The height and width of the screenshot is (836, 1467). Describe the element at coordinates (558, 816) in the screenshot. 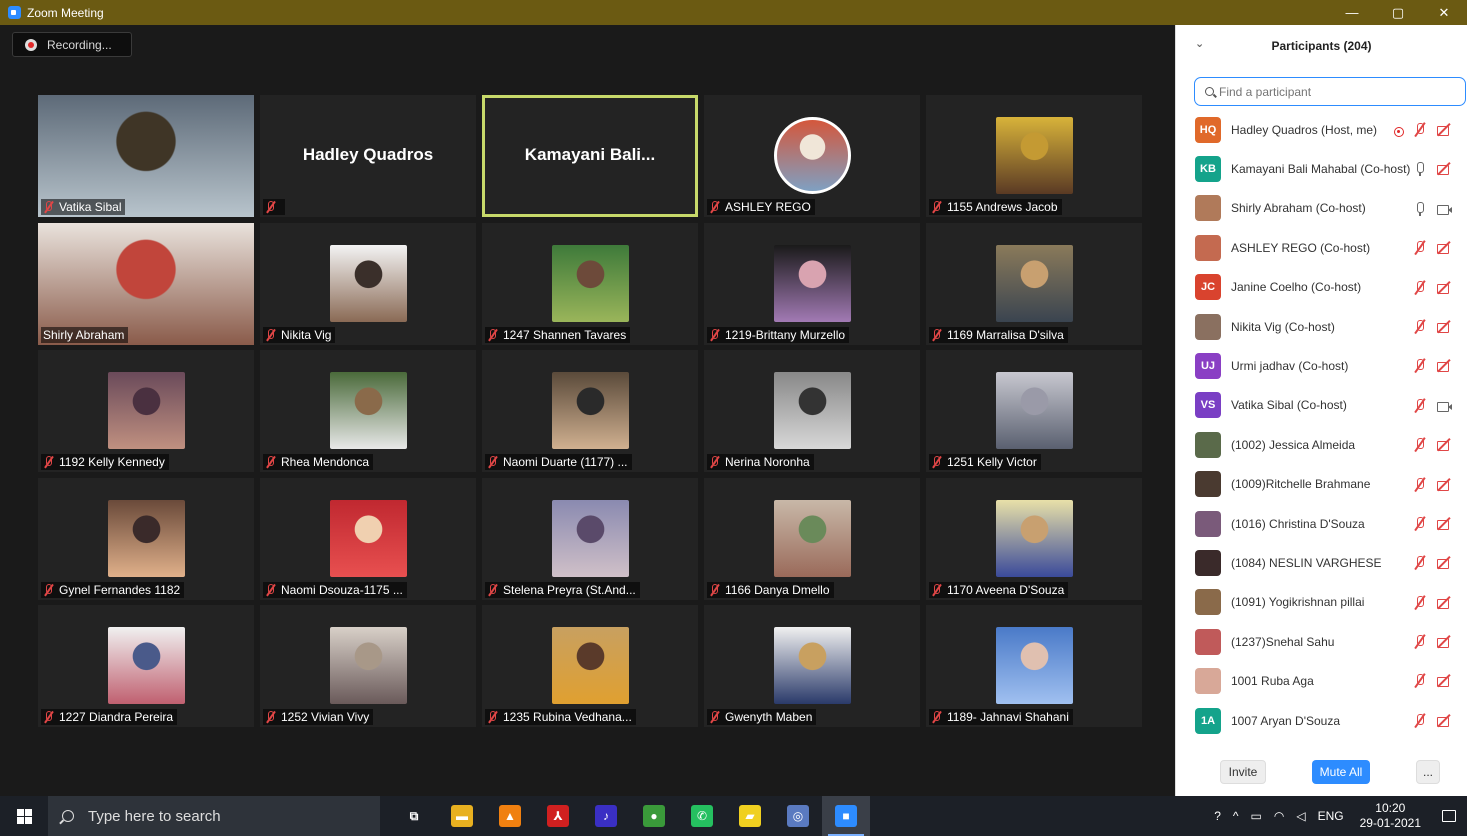

I see `acrobat-icon: ⅄` at that location.